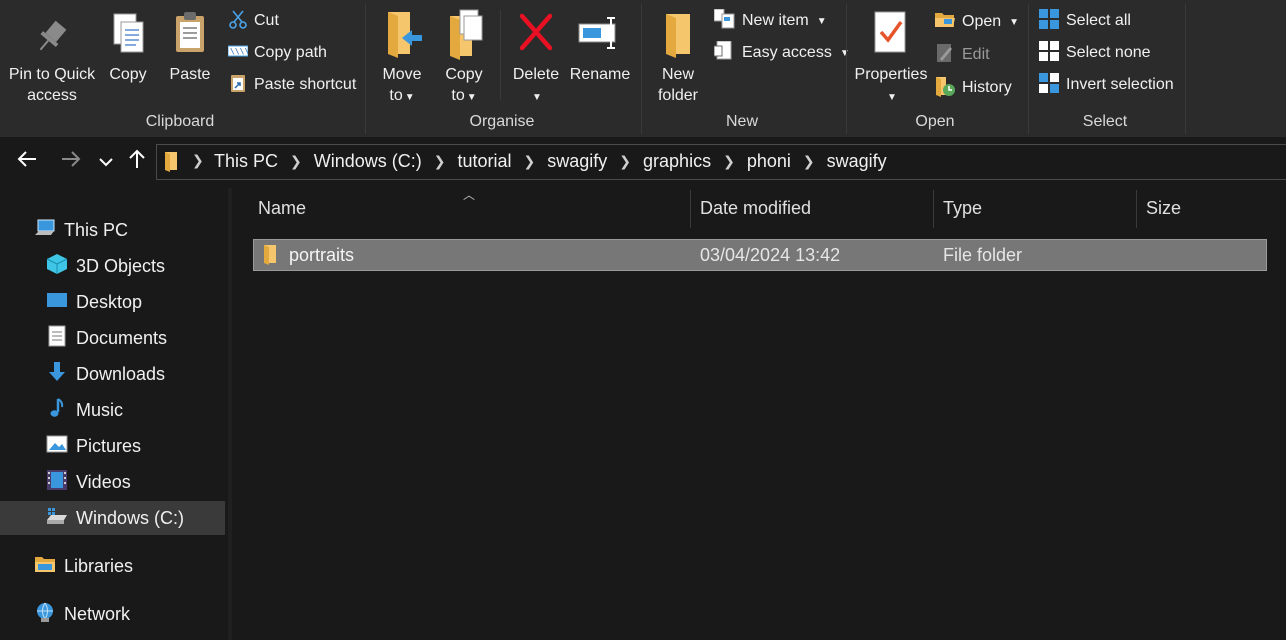 Image resolution: width=1286 pixels, height=640 pixels. What do you see at coordinates (724, 53) in the screenshot?
I see `easy-access-icon` at bounding box center [724, 53].